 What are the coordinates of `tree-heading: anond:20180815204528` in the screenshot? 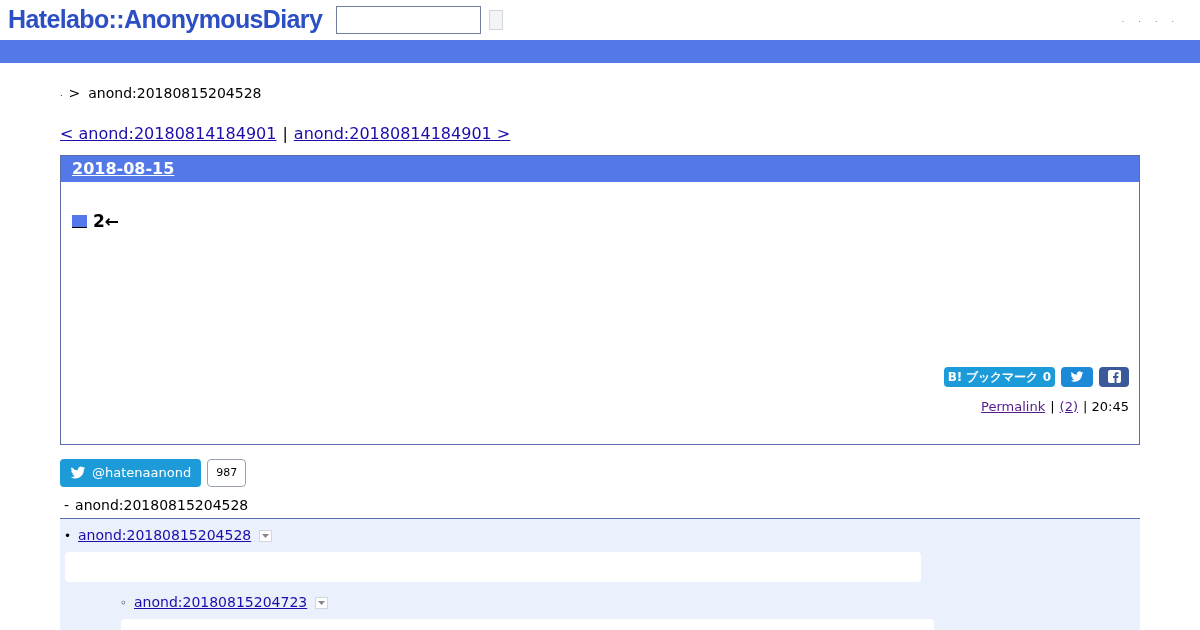 It's located at (162, 505).